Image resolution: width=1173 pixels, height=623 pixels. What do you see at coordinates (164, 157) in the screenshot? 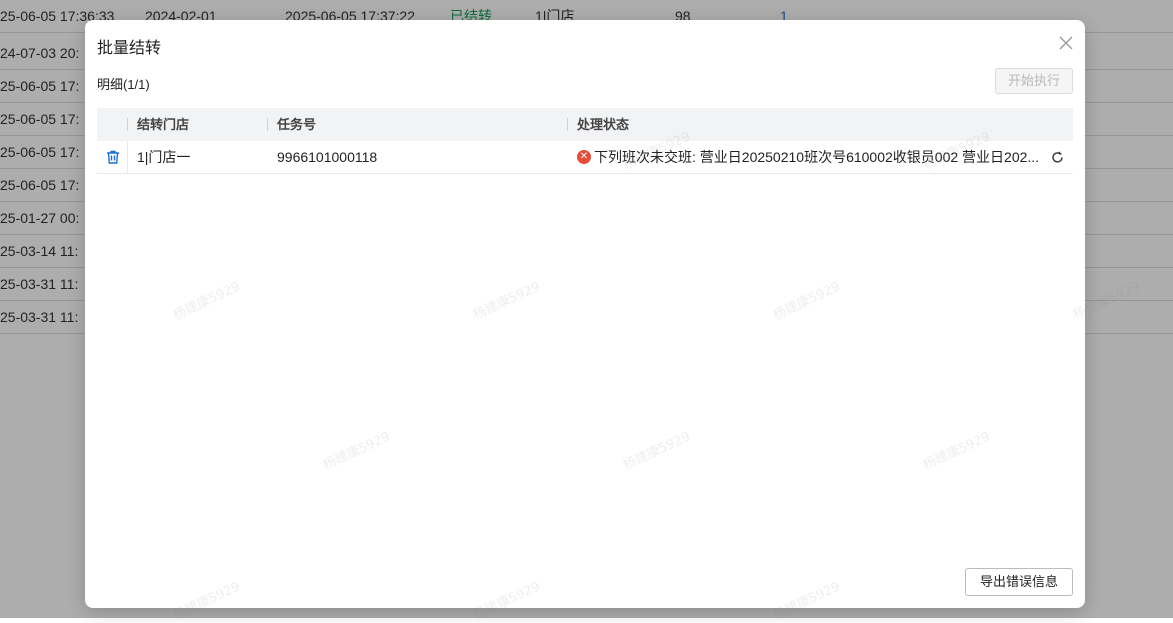
I see `store-cell: 1|门店一` at bounding box center [164, 157].